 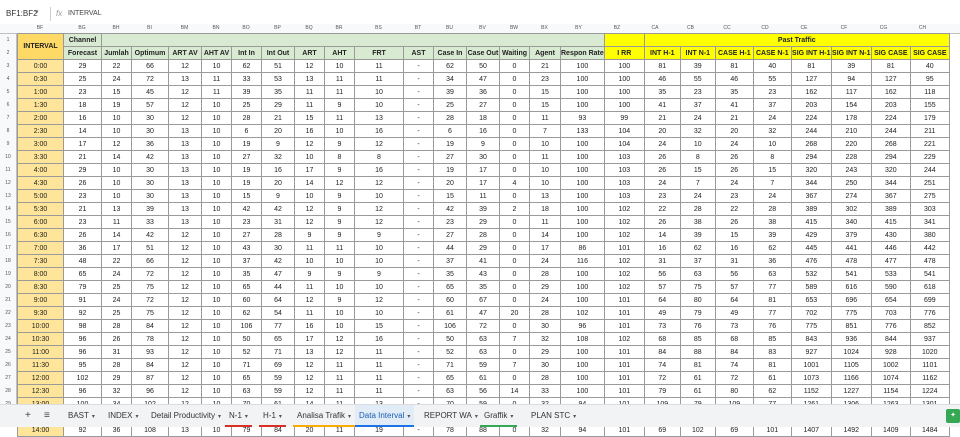 What do you see at coordinates (40, 378) in the screenshot?
I see `interval-cell: 12:00` at bounding box center [40, 378].